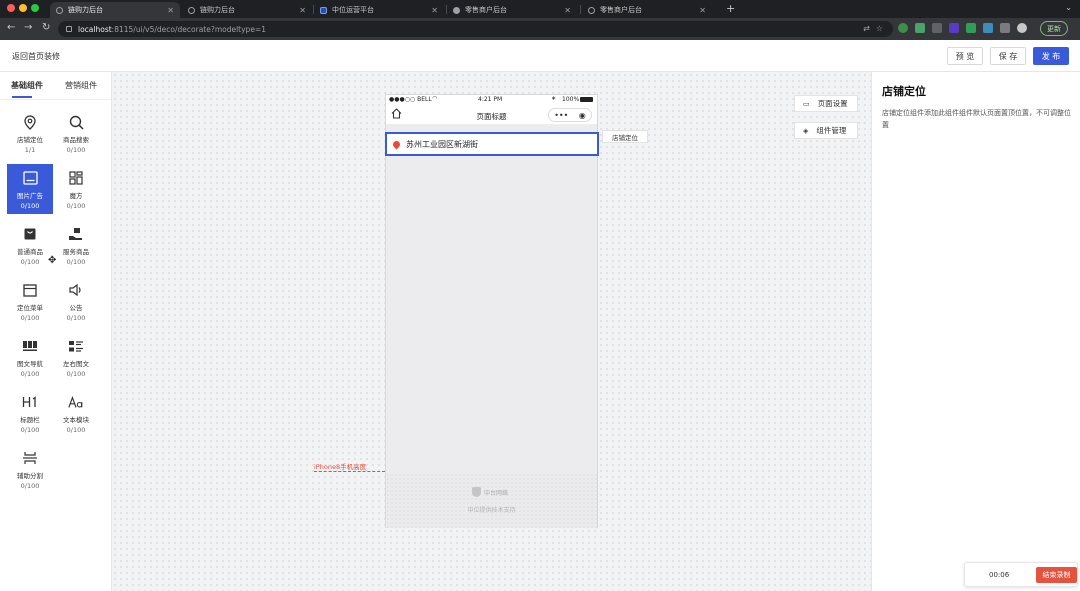  I want to click on preview-button: 预 览, so click(965, 56).